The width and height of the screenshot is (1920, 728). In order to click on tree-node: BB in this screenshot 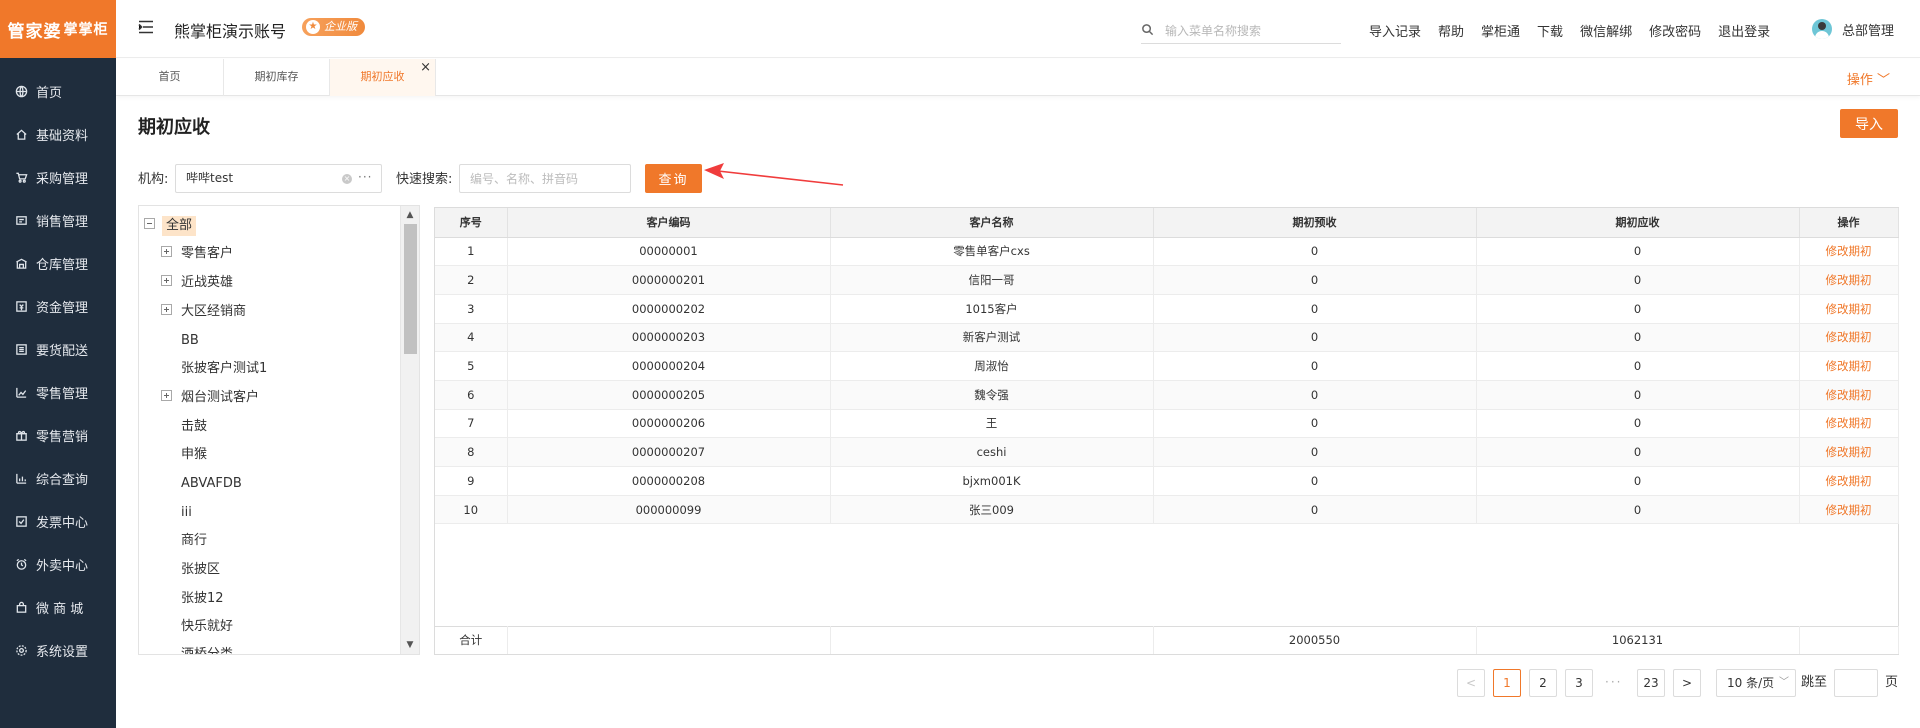, I will do `click(190, 341)`.